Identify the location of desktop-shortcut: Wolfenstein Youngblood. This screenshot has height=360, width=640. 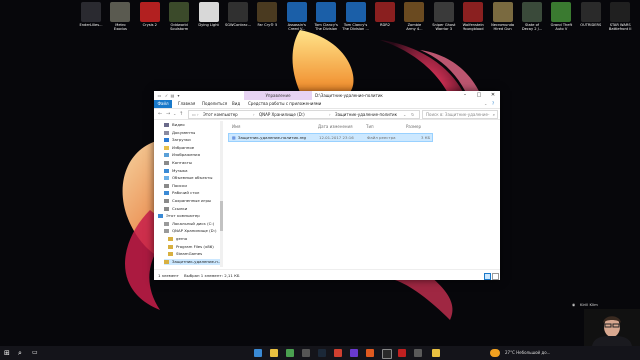
(473, 16).